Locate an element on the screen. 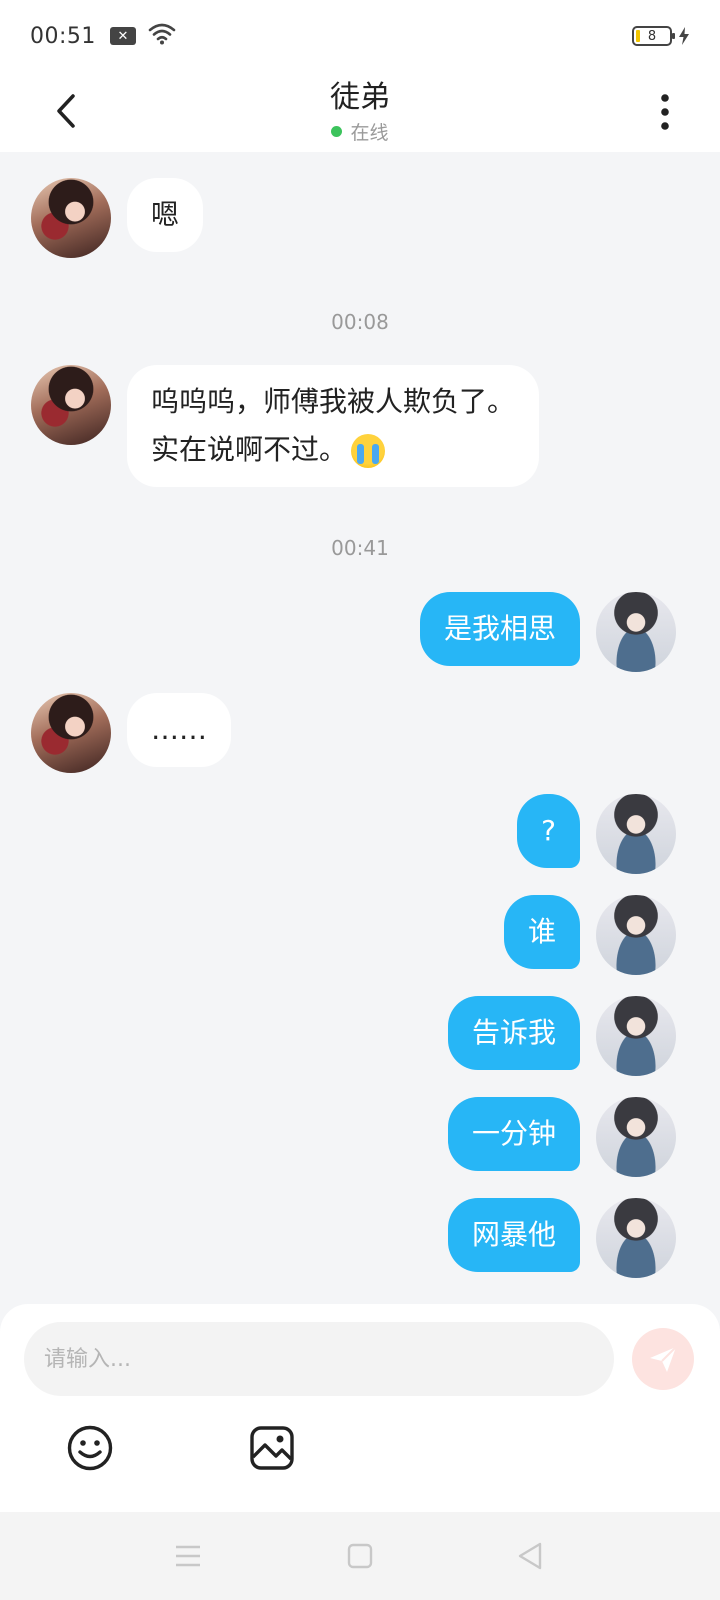 The width and height of the screenshot is (720, 1600). battery-level: 8 is located at coordinates (652, 36).